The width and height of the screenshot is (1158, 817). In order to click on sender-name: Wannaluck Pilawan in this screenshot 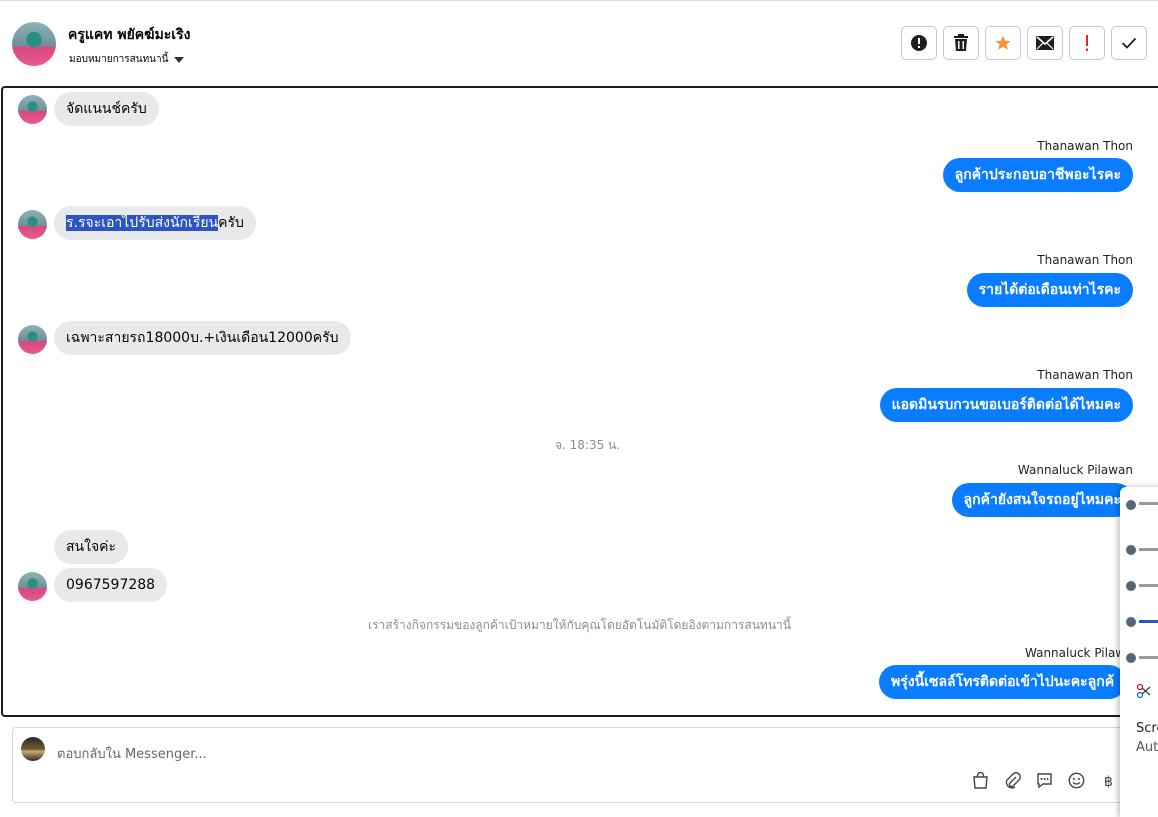, I will do `click(1075, 470)`.